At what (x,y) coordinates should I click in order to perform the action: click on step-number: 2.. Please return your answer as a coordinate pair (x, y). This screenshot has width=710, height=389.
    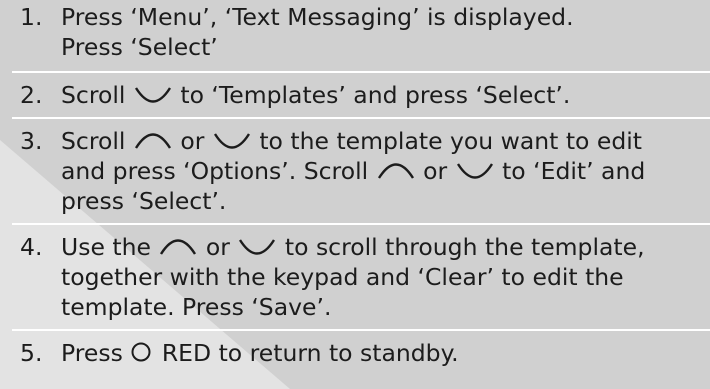
    Looking at the image, I should click on (31, 95).